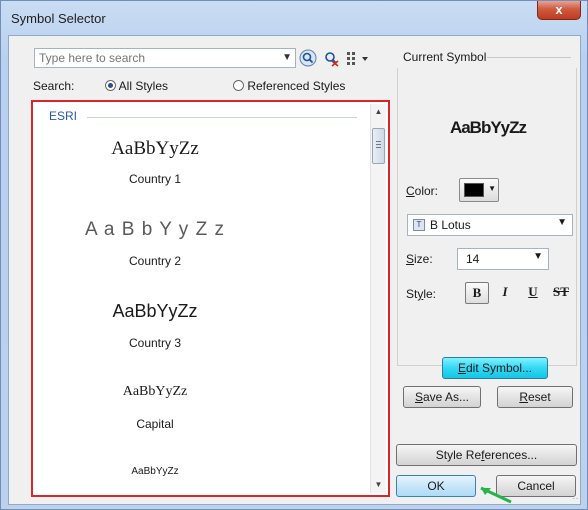 The width and height of the screenshot is (588, 510). I want to click on window-title: Symbol Selector, so click(58, 18).